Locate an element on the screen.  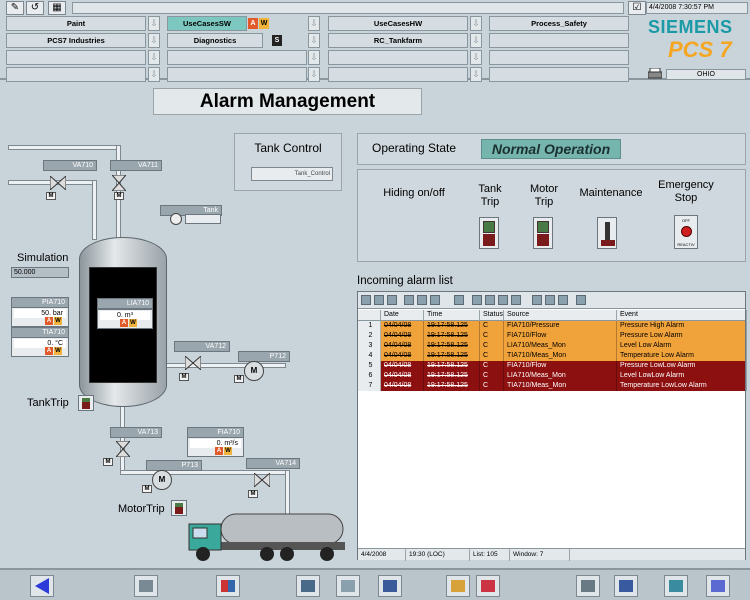
report-icon is located at coordinates (228, 586).